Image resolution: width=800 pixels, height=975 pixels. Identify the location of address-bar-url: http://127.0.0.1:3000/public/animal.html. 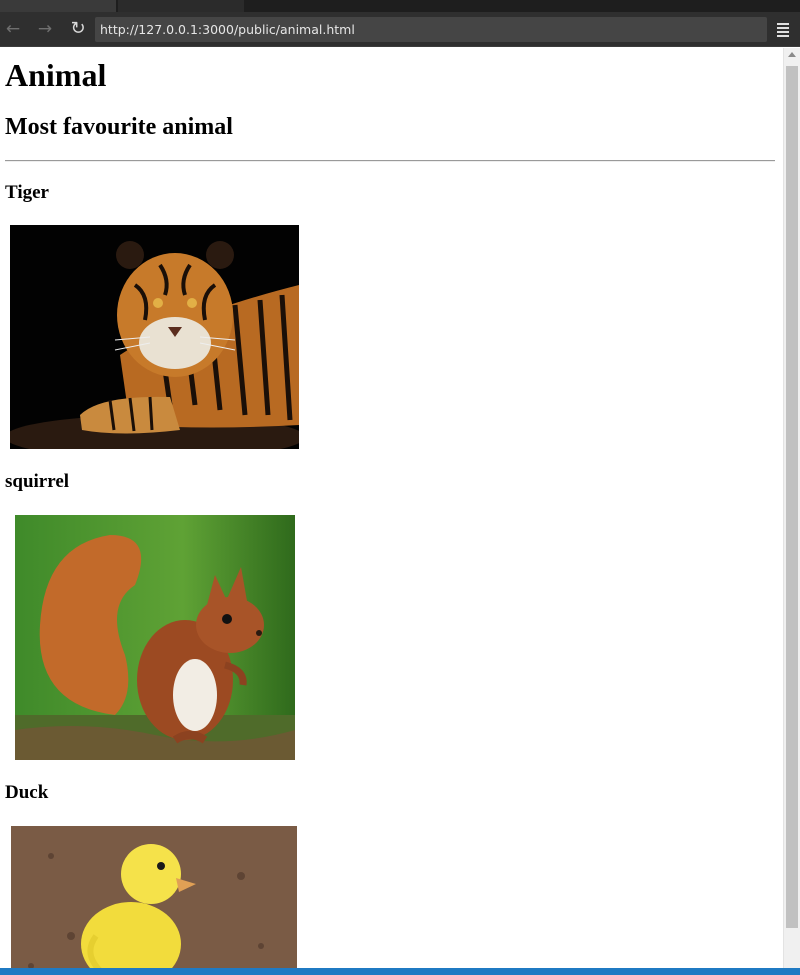
(227, 29).